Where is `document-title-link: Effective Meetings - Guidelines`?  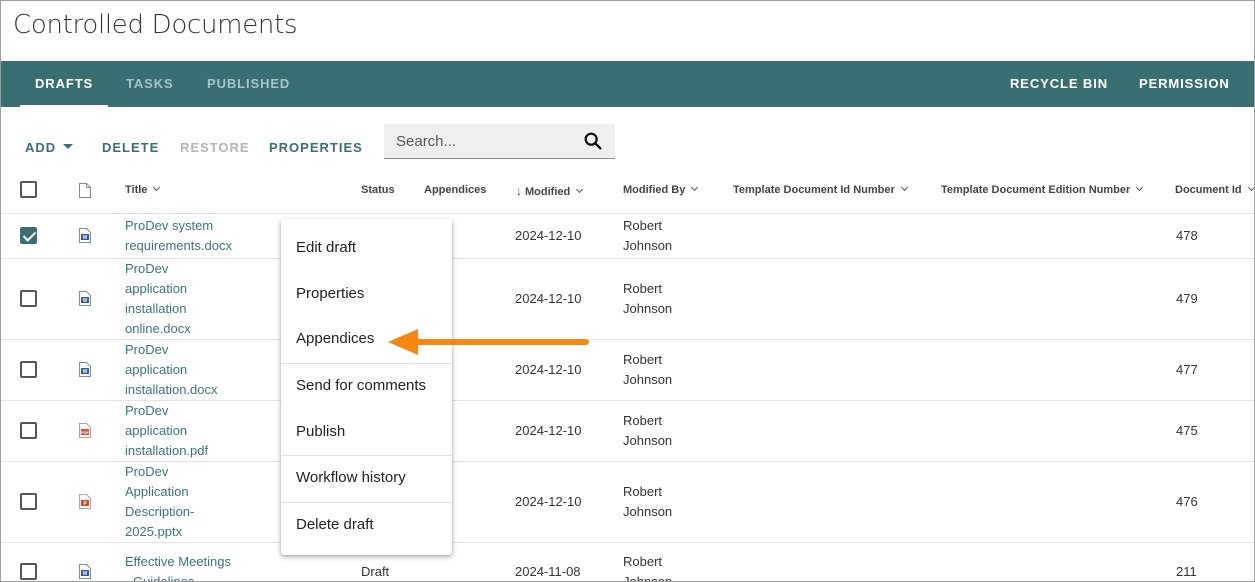 document-title-link: Effective Meetings - Guidelines is located at coordinates (185, 567).